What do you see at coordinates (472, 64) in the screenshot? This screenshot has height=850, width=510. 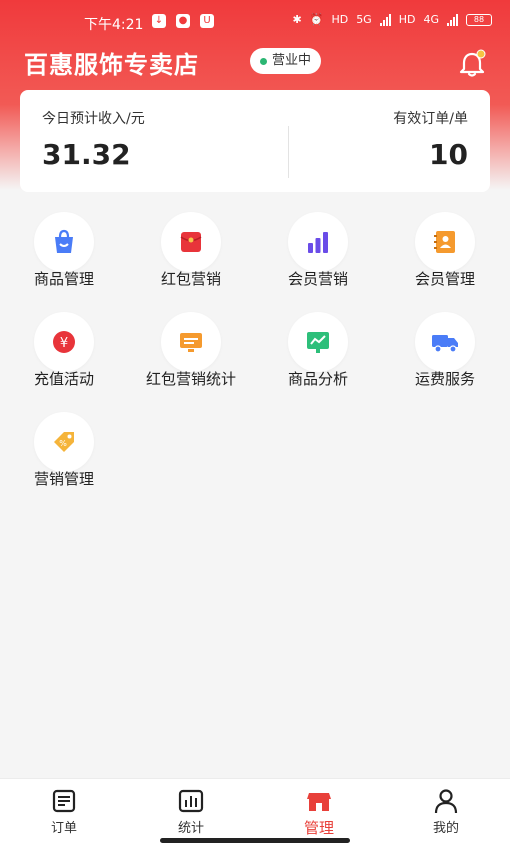 I see `bell-icon` at bounding box center [472, 64].